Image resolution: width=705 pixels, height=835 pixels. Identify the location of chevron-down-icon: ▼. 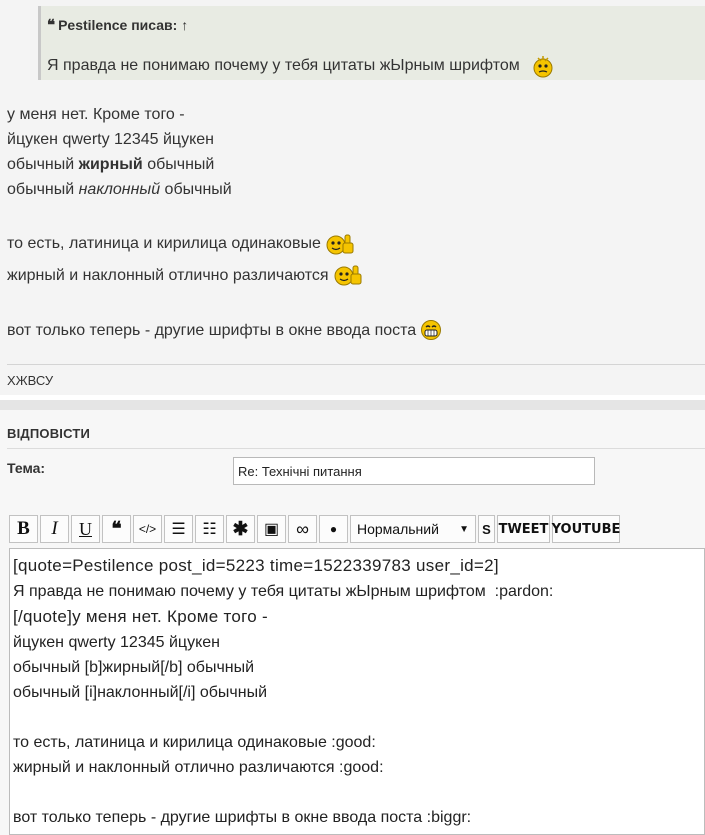
(464, 529).